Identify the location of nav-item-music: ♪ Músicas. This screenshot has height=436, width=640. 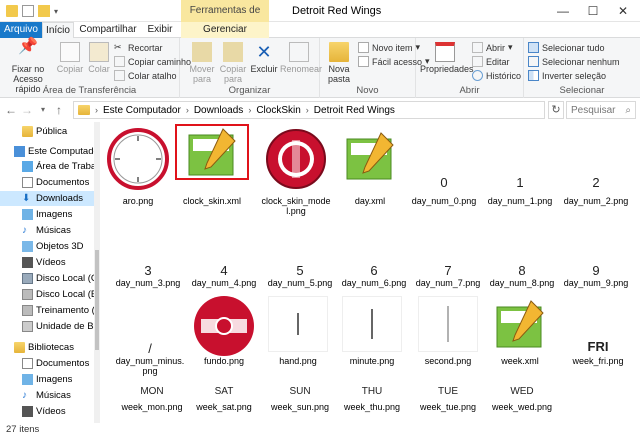
(46, 230).